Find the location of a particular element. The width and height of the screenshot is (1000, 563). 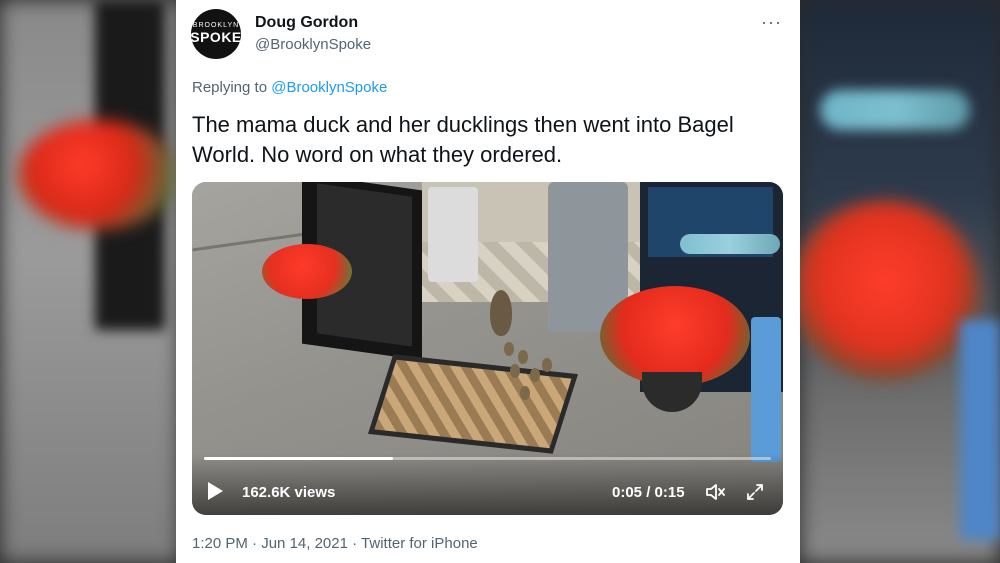

tweet-time: 1:20 PM is located at coordinates (220, 543).